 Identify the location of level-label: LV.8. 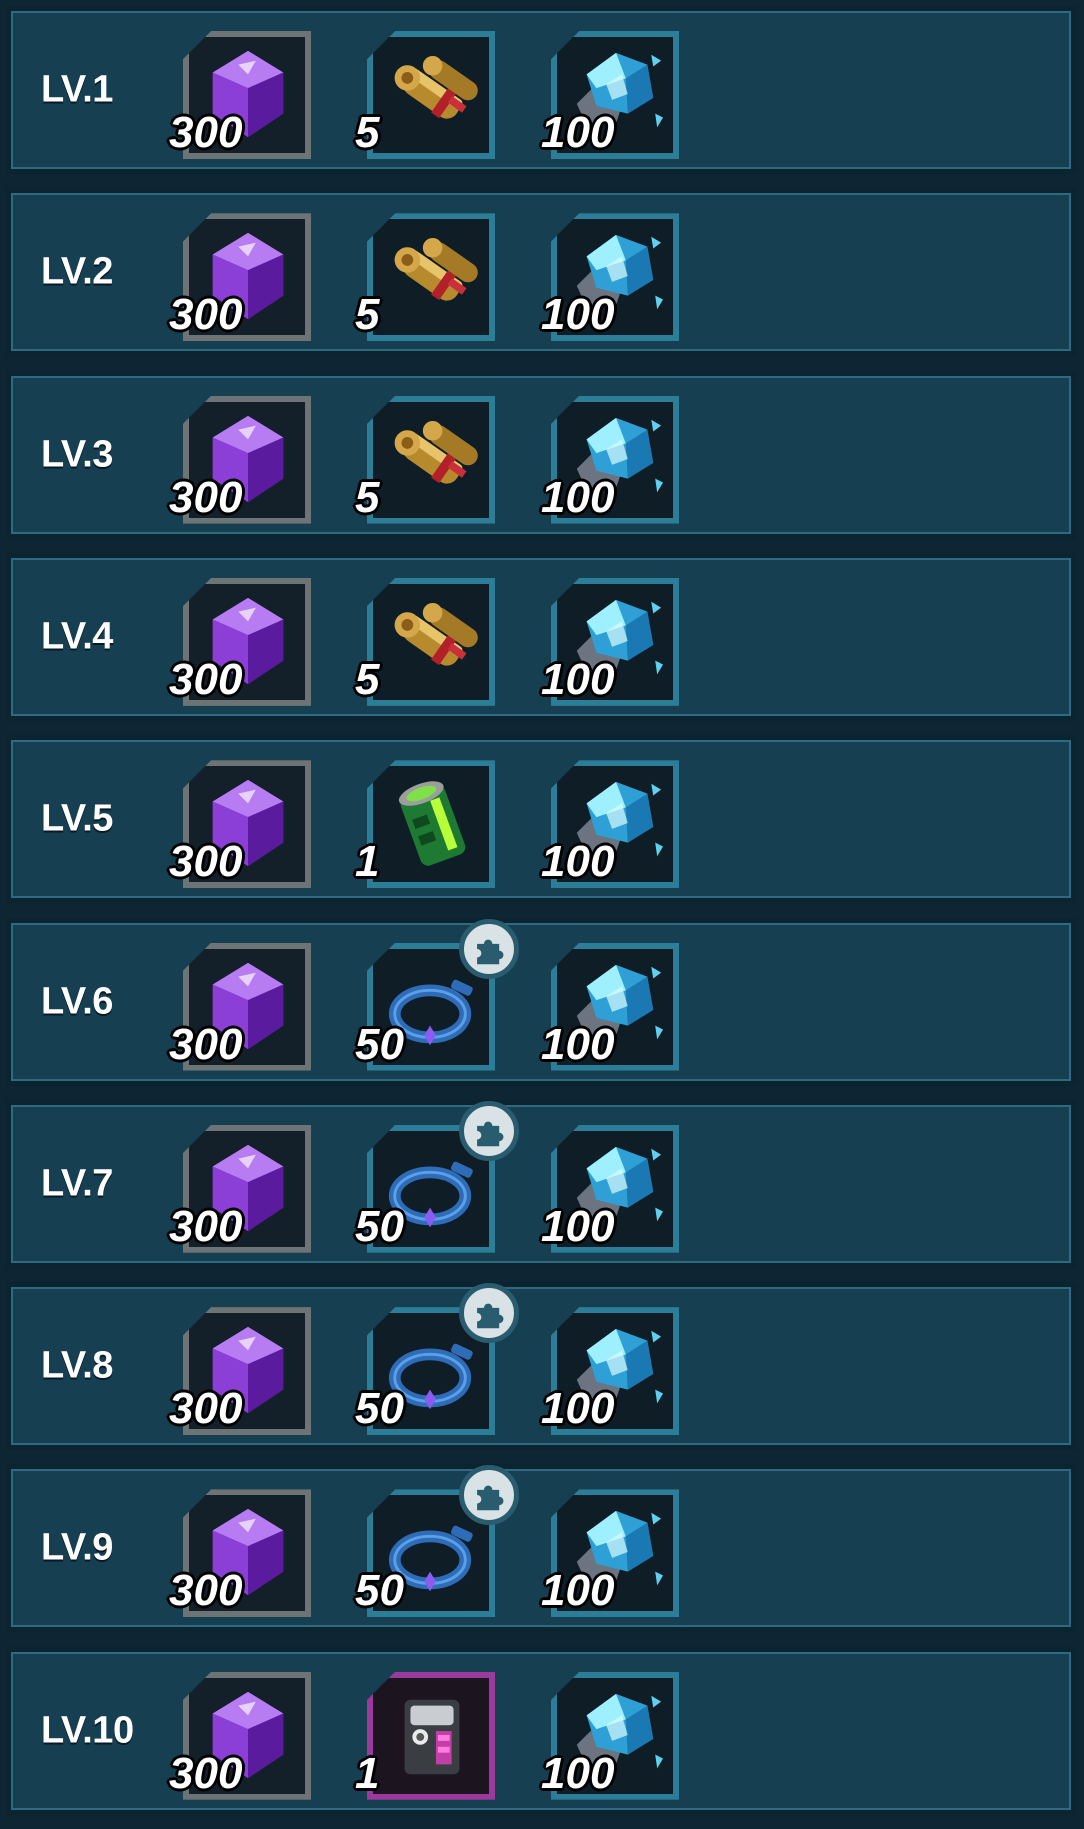
(77, 1365).